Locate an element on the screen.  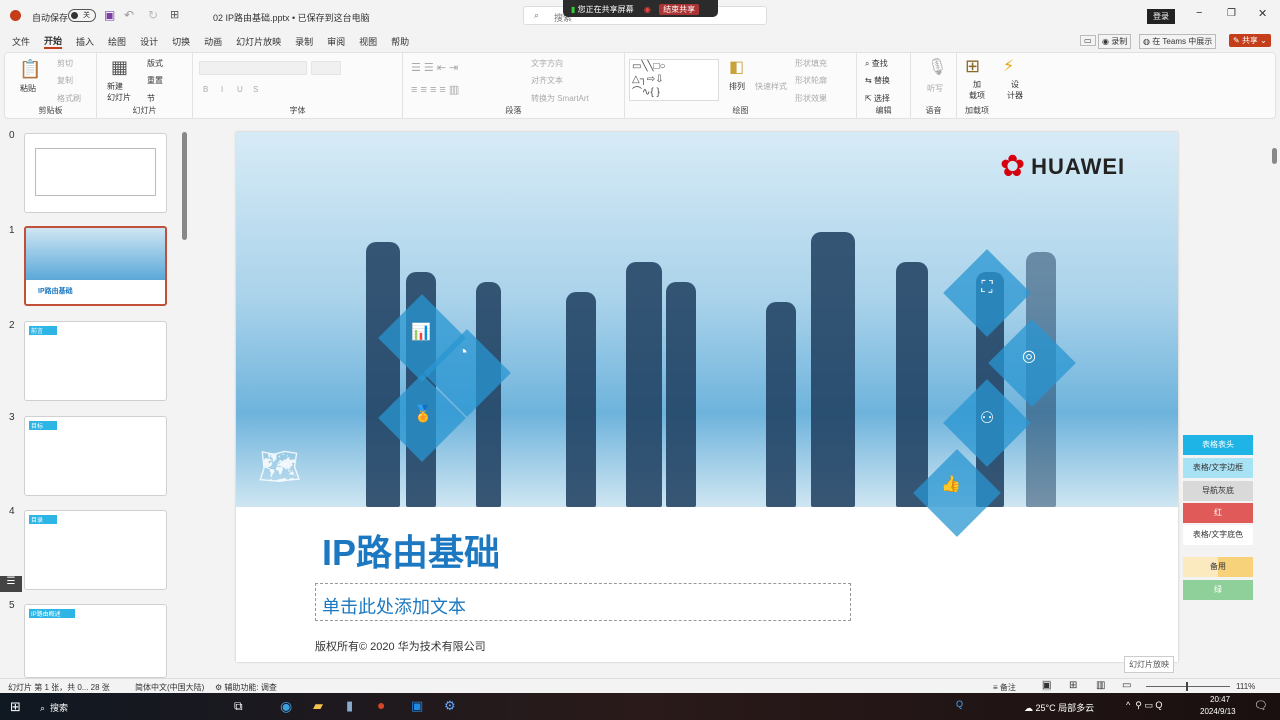
palette-table-header: 表格表头 is located at coordinates (1218, 445).